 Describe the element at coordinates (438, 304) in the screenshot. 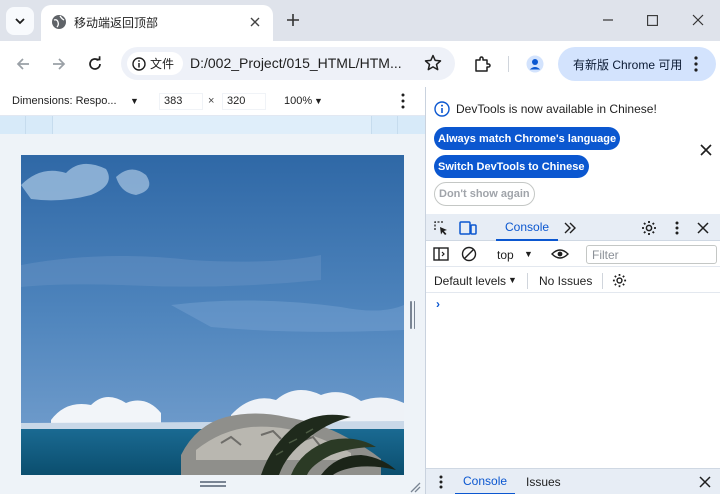

I see `console-prompt: ›` at that location.